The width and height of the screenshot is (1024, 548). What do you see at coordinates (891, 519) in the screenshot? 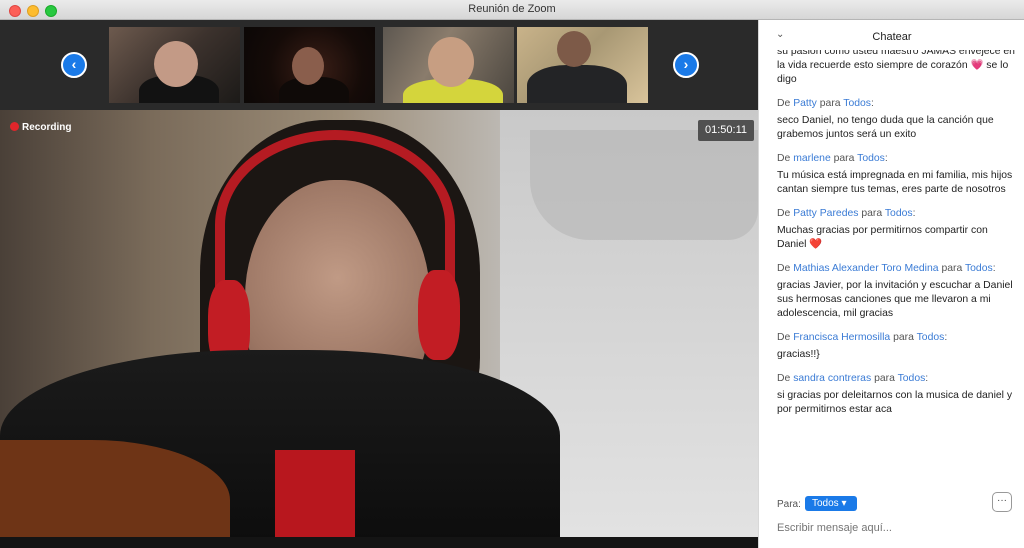
I see `chat-footer: Para: Todos ▾ ···` at bounding box center [891, 519].